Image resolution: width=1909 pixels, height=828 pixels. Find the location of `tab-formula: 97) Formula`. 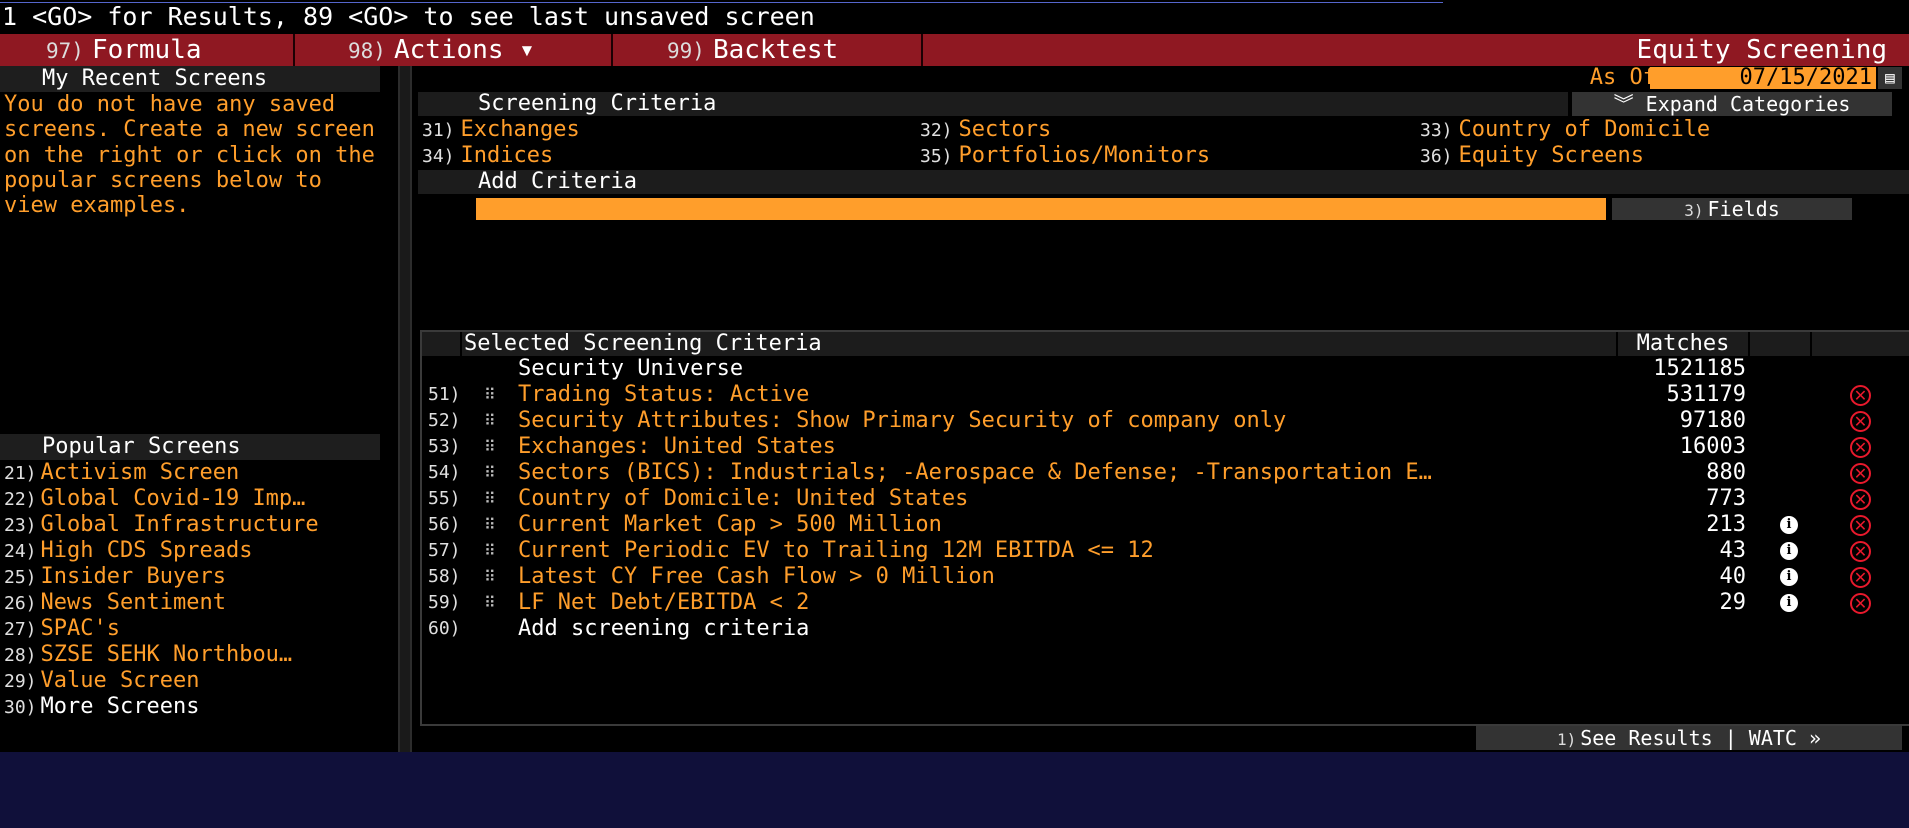

tab-formula: 97) Formula is located at coordinates (147, 50).